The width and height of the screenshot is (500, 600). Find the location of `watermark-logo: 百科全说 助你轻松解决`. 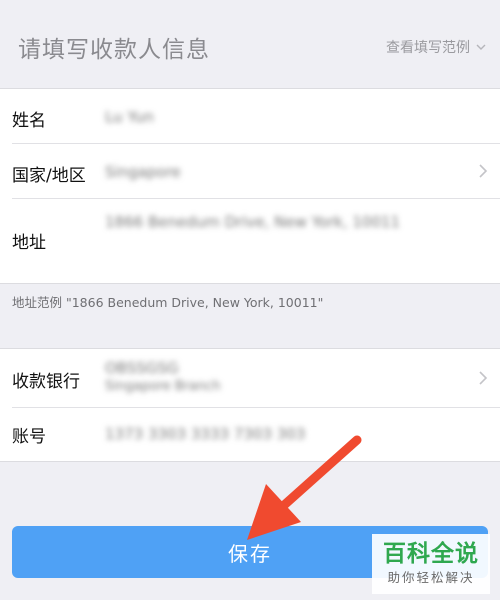

watermark-logo: 百科全说 助你轻松解决 is located at coordinates (431, 564).